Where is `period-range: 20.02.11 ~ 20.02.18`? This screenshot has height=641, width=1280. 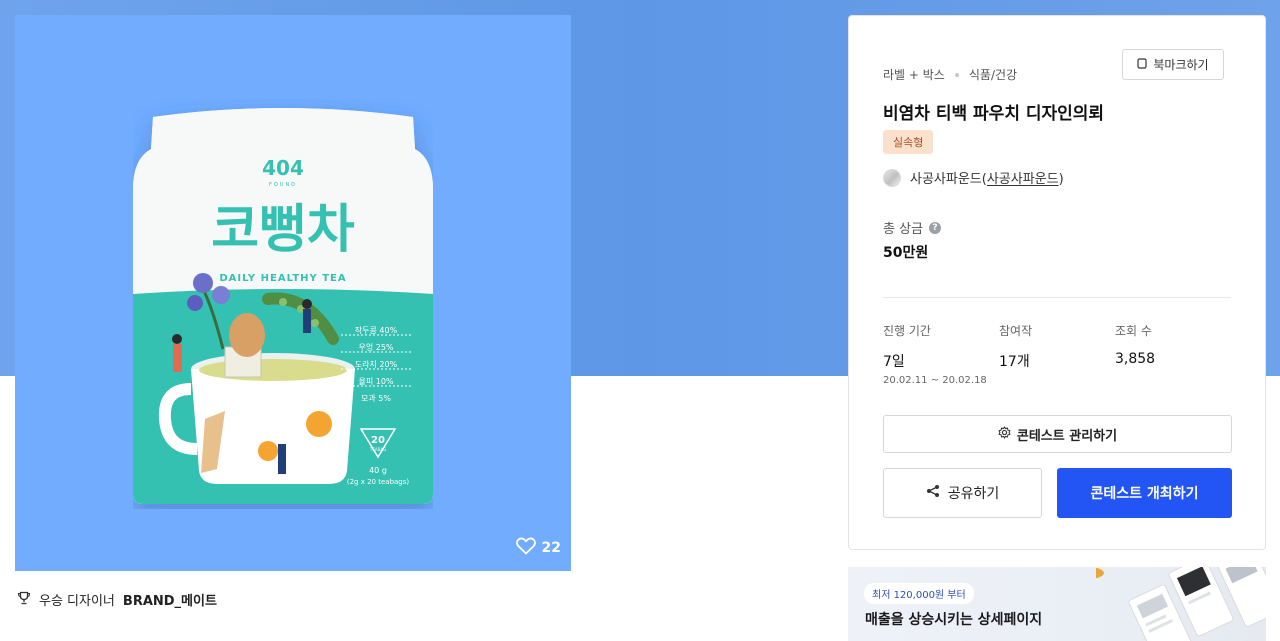 period-range: 20.02.11 ~ 20.02.18 is located at coordinates (935, 380).